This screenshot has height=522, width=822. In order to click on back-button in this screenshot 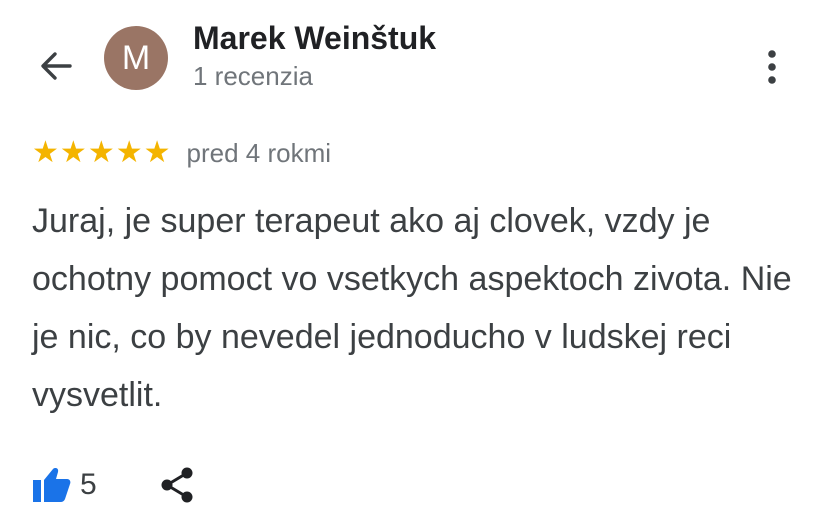, I will do `click(56, 66)`.